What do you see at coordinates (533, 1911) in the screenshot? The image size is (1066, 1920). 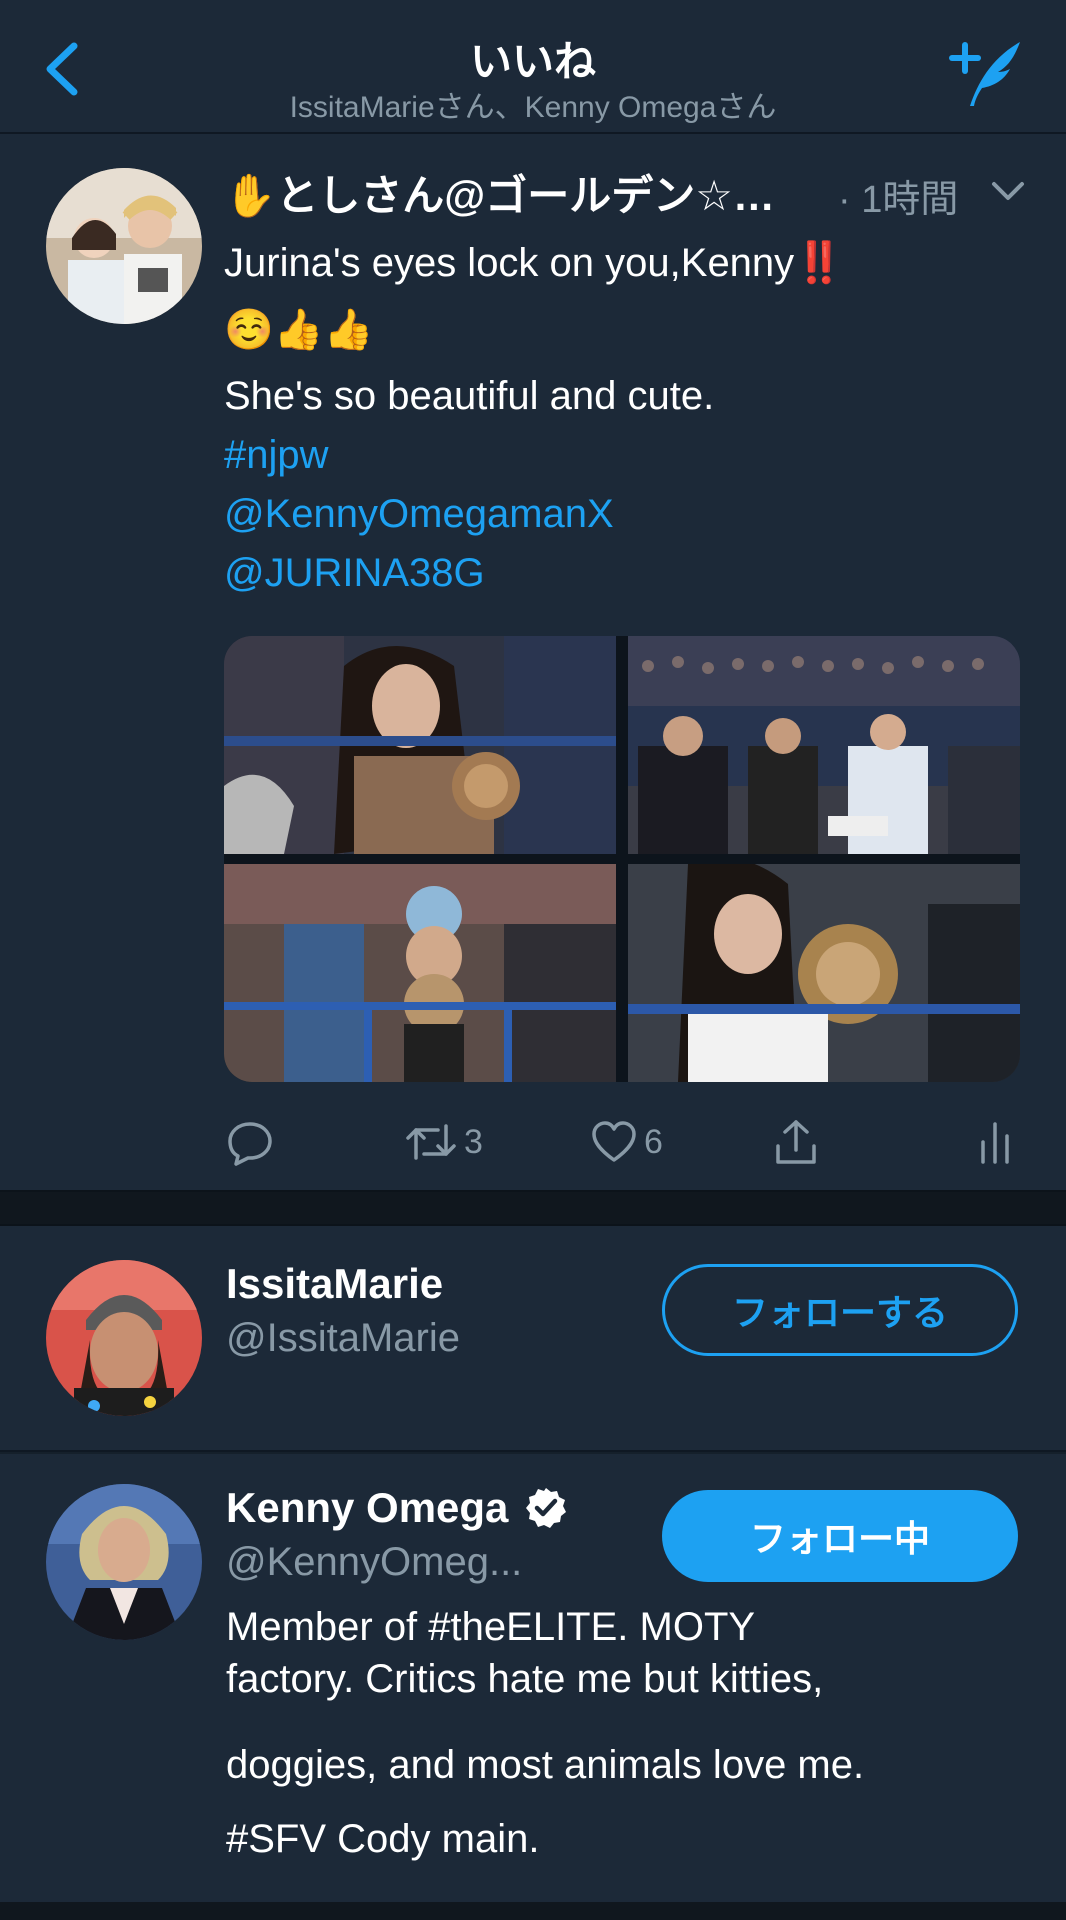 I see `list-bottom-divider` at bounding box center [533, 1911].